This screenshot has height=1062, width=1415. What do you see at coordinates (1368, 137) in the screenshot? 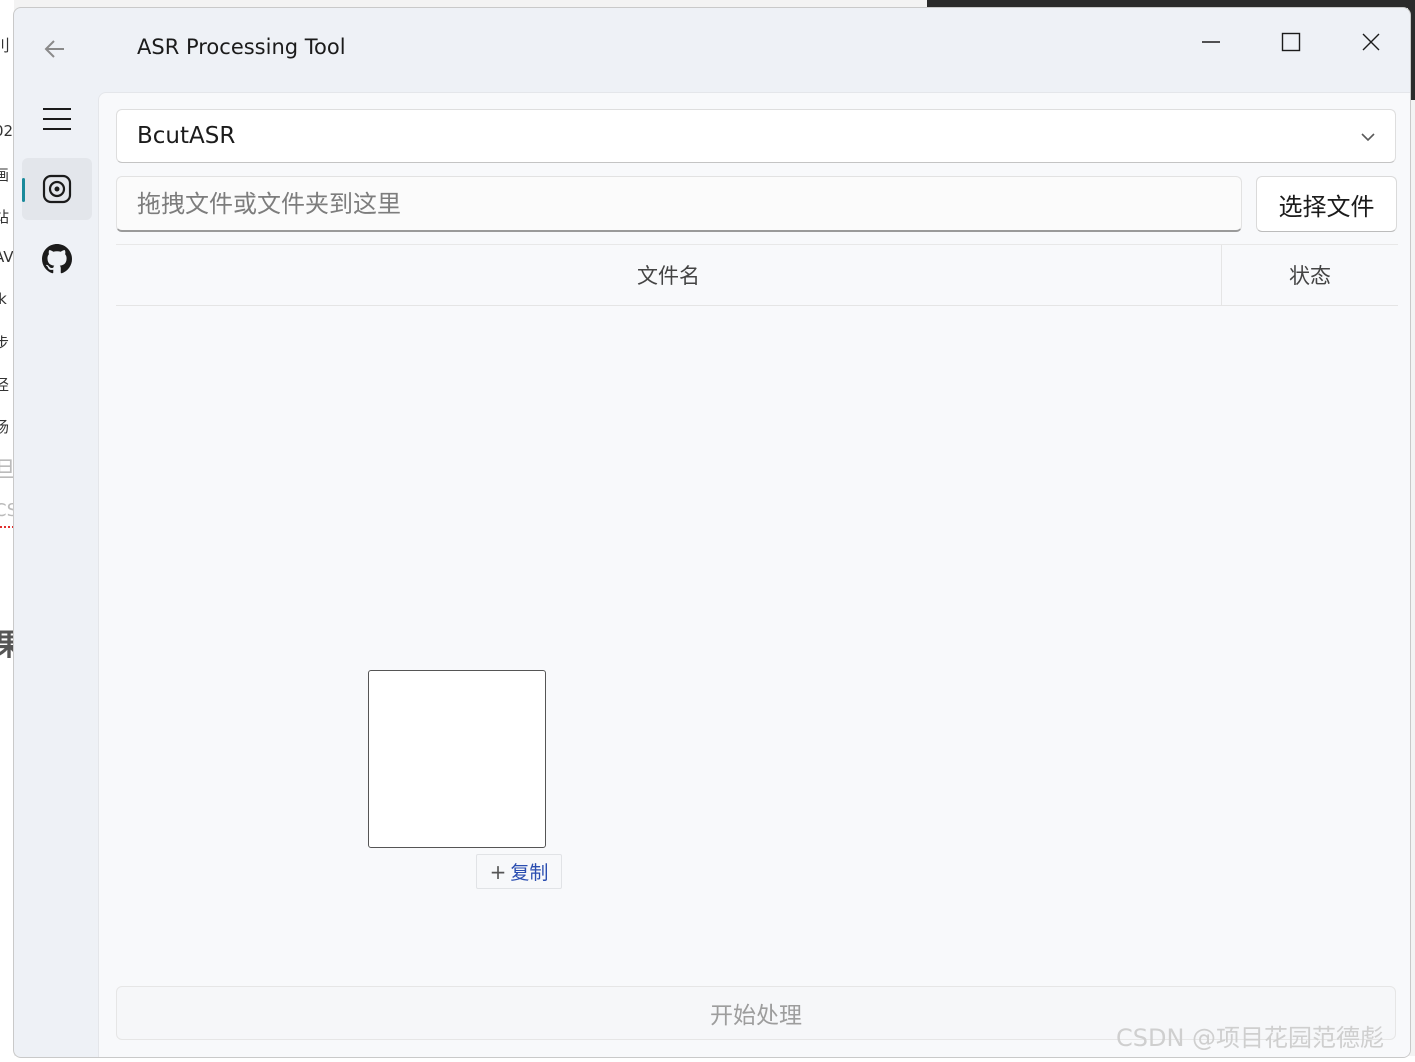
I see `chevron-down-icon` at bounding box center [1368, 137].